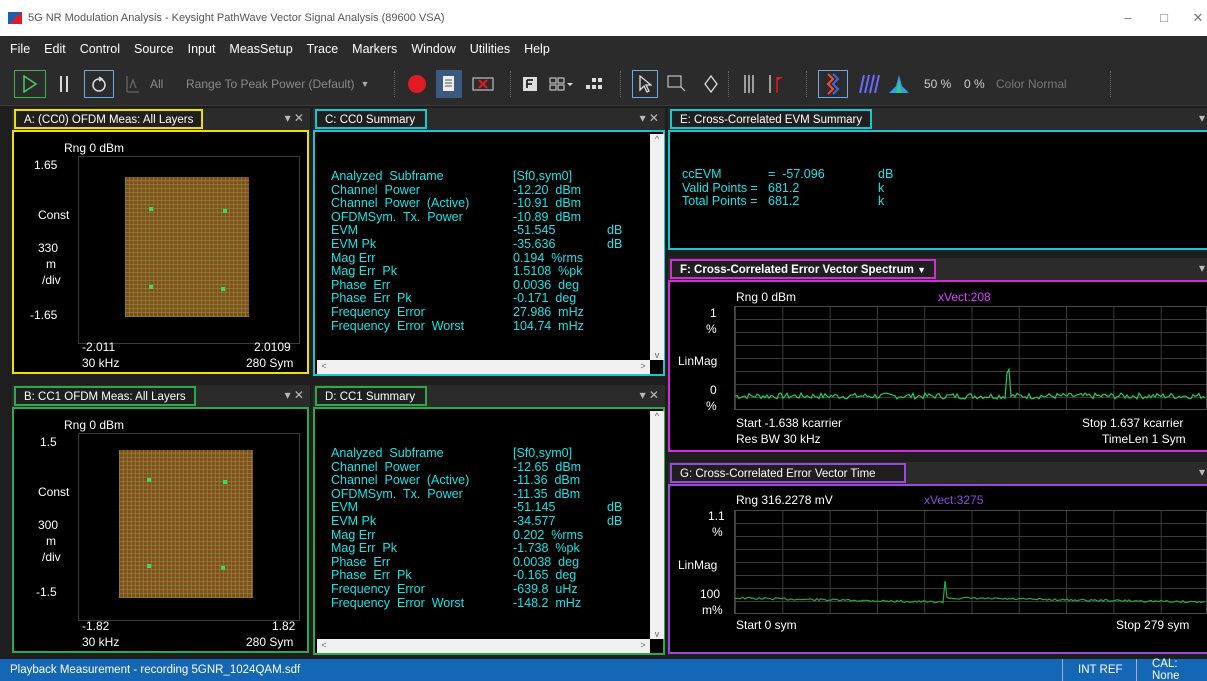  Describe the element at coordinates (833, 84) in the screenshot. I see `spectrogram-icon` at that location.